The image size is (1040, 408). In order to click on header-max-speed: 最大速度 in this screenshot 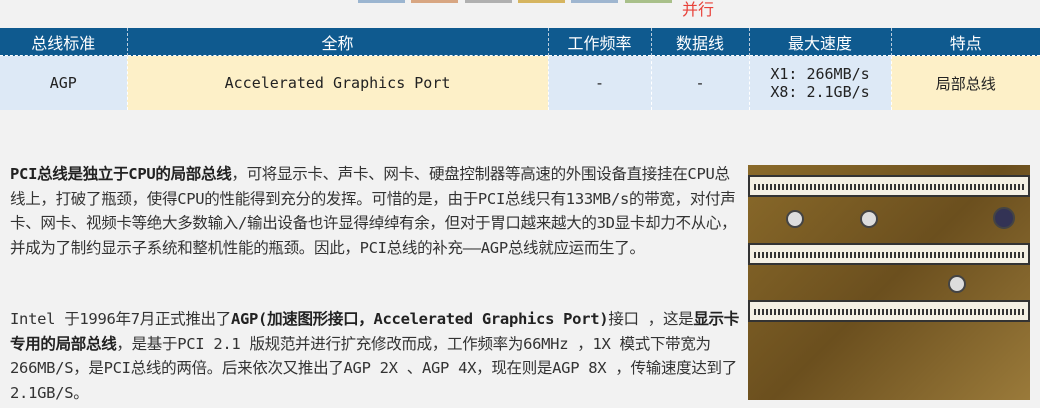, I will do `click(819, 42)`.